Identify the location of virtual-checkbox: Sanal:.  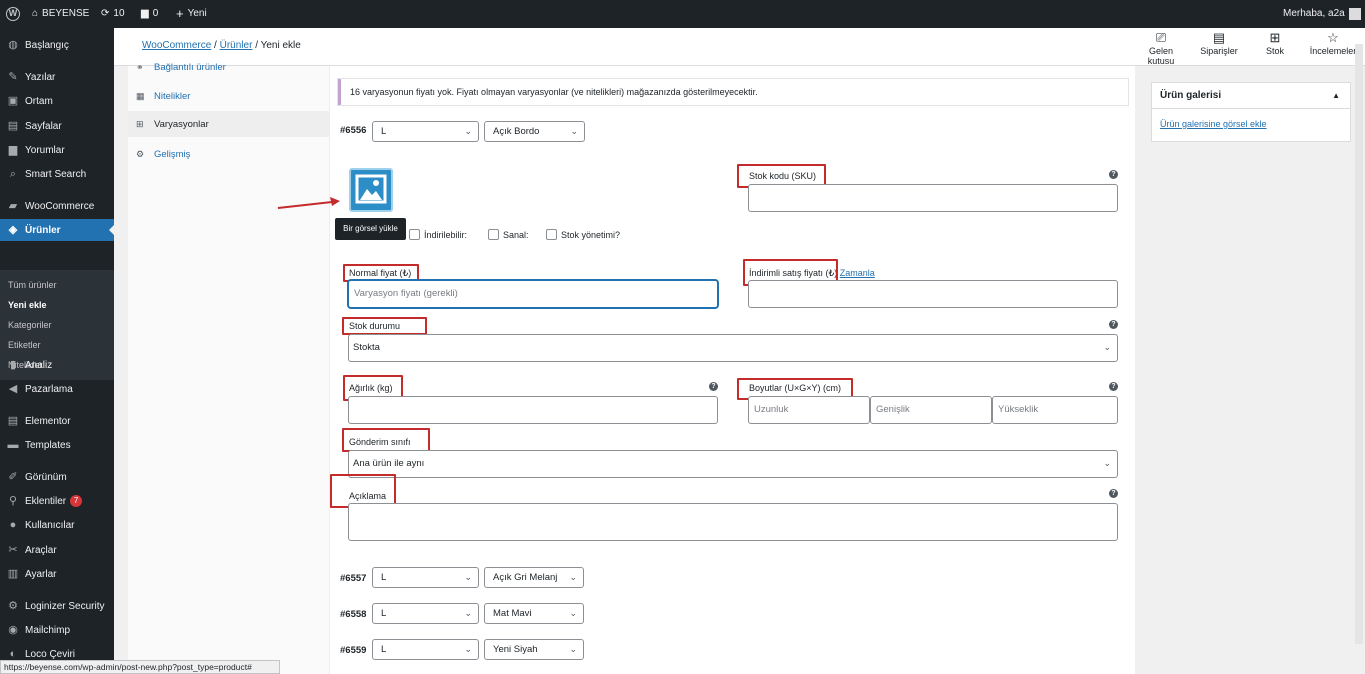
(508, 234).